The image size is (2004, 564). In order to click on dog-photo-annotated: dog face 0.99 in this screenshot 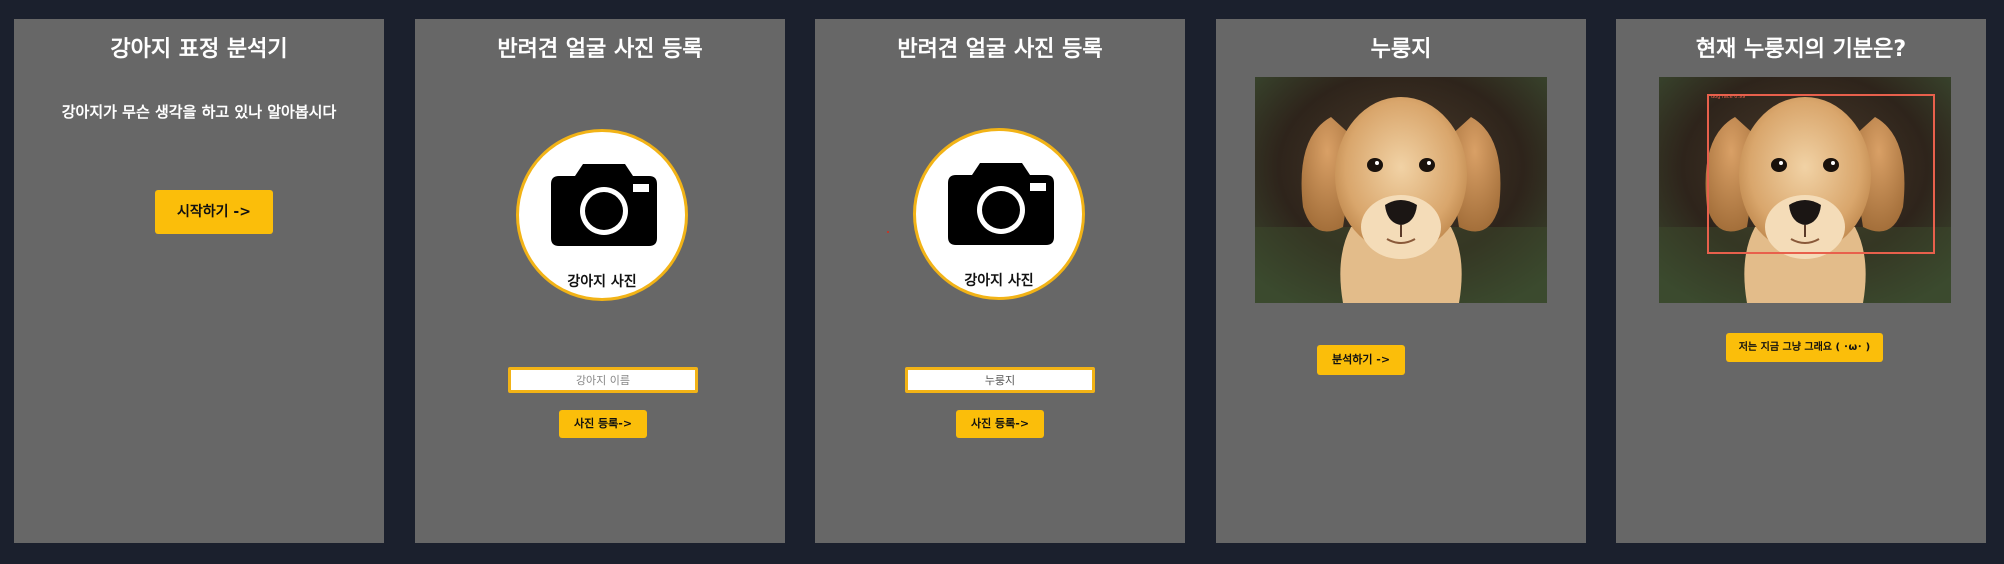, I will do `click(1805, 190)`.